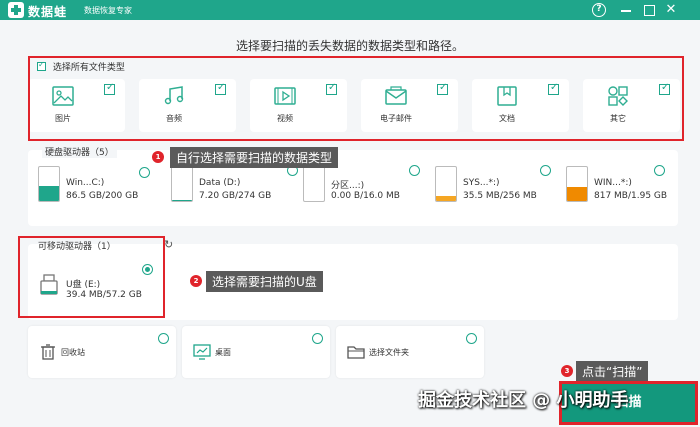 Image resolution: width=700 pixels, height=427 pixels. I want to click on drive-name: SYS...*:), so click(481, 183).